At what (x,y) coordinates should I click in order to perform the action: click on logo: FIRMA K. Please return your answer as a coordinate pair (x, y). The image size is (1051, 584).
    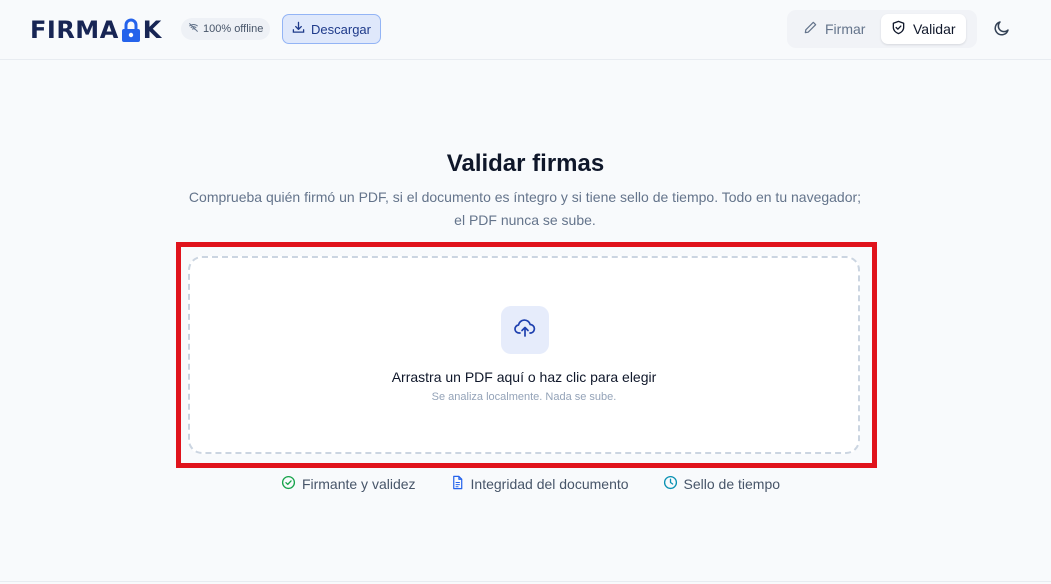
    Looking at the image, I should click on (96, 30).